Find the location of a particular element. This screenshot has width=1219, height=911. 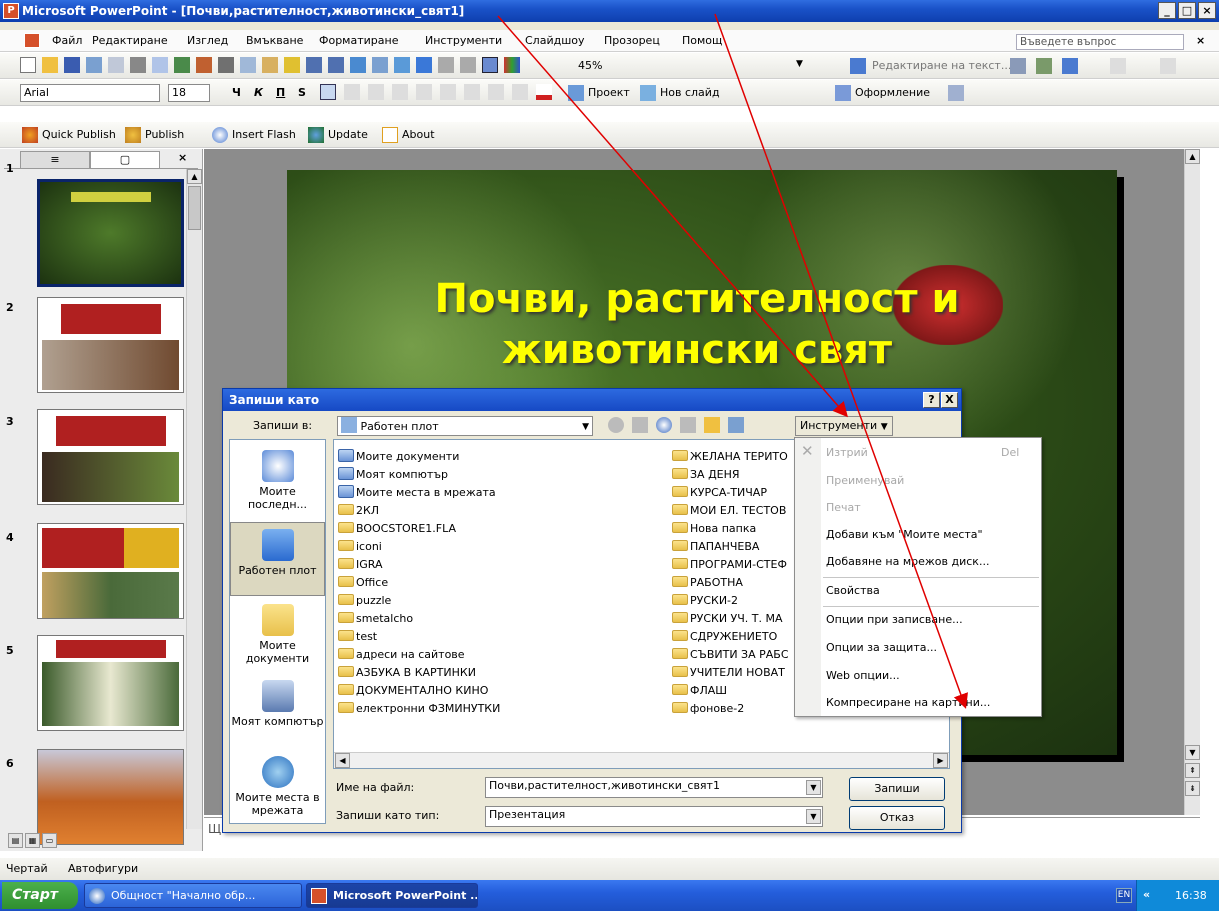

delete-icon is located at coordinates (688, 425).